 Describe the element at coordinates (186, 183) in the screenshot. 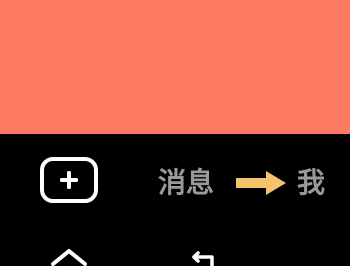

I see `tab-messages: 消息` at that location.